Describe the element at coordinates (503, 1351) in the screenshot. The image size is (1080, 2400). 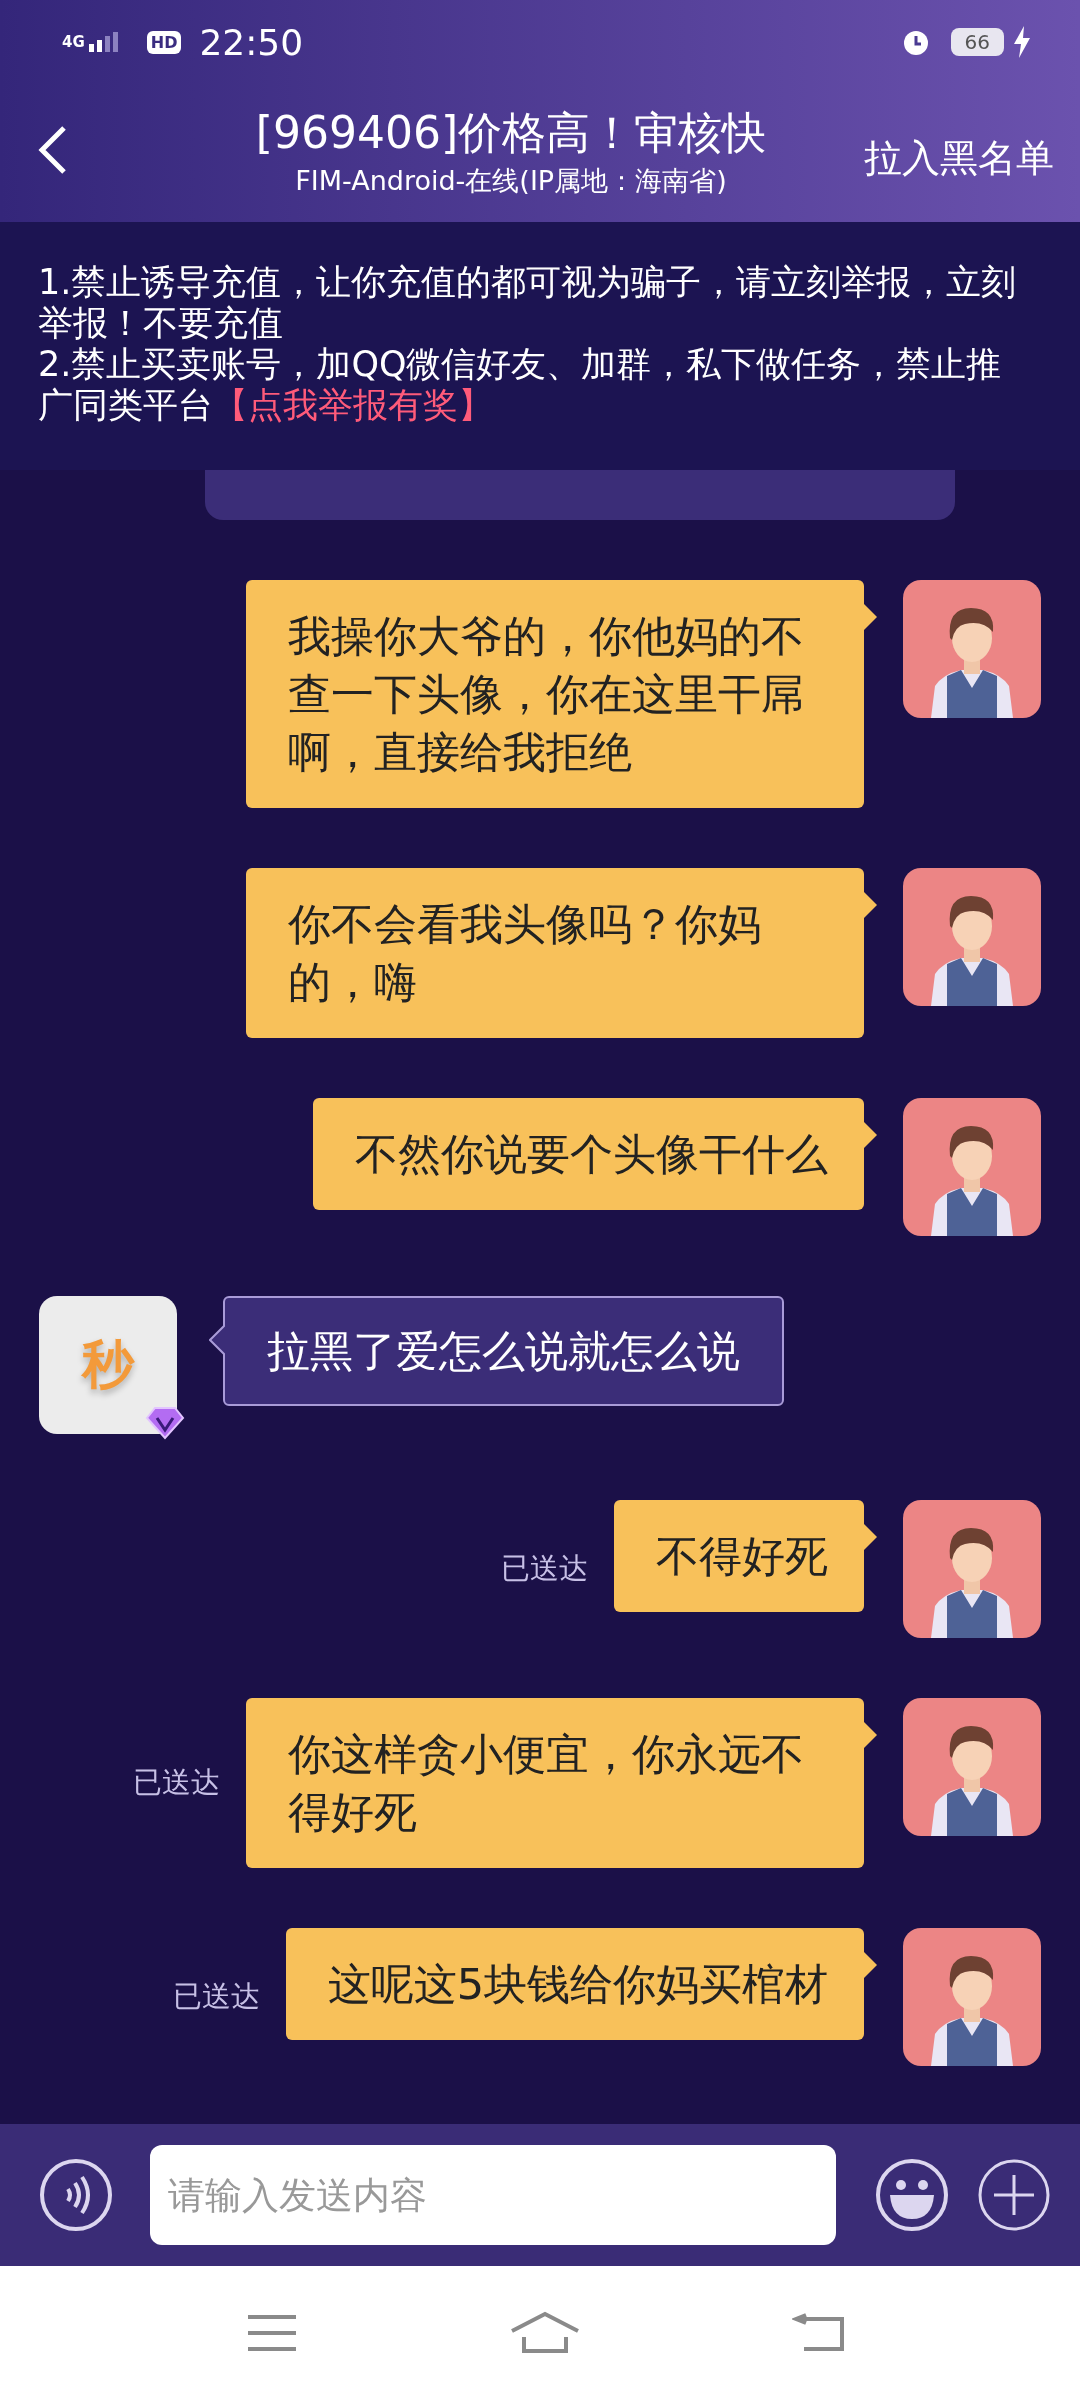
I see `message-bubble: 拉黑了爱怎么说就怎么说` at that location.